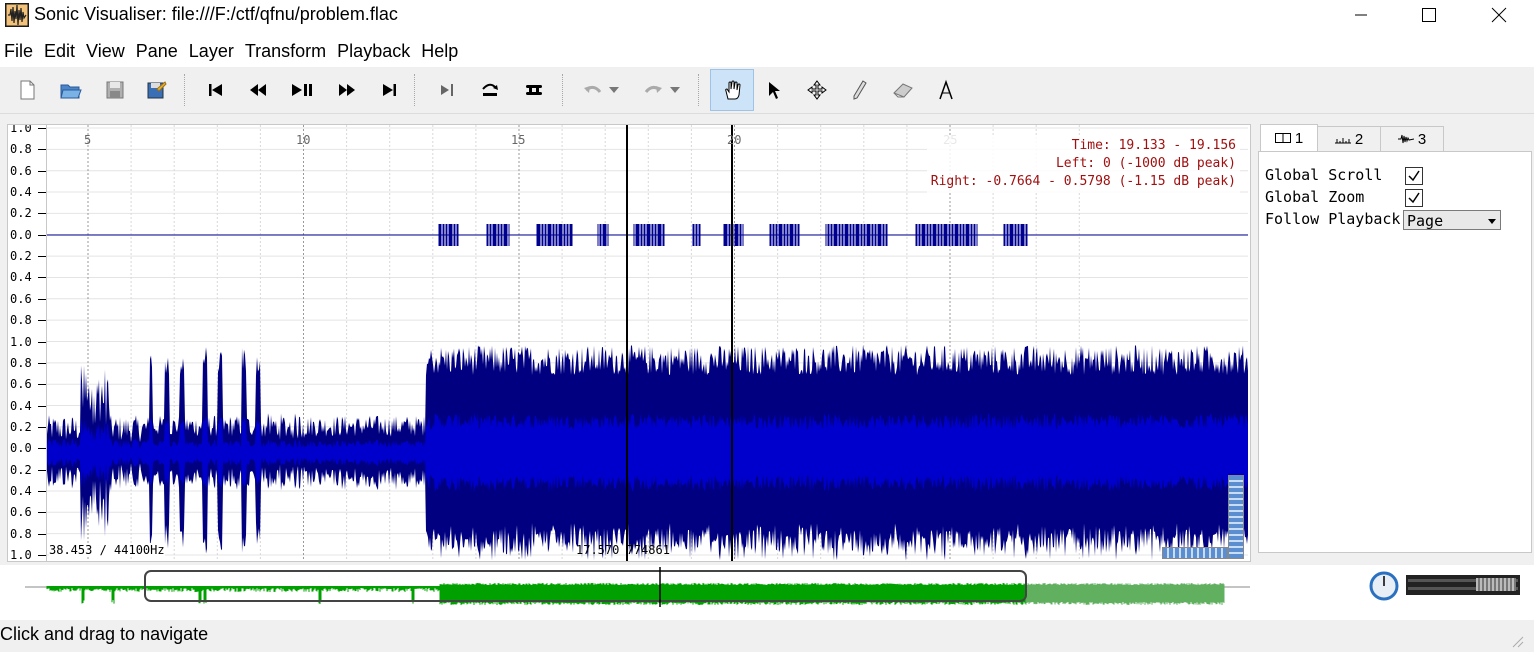 The height and width of the screenshot is (653, 1534). What do you see at coordinates (946, 90) in the screenshot?
I see `measure-icon` at bounding box center [946, 90].